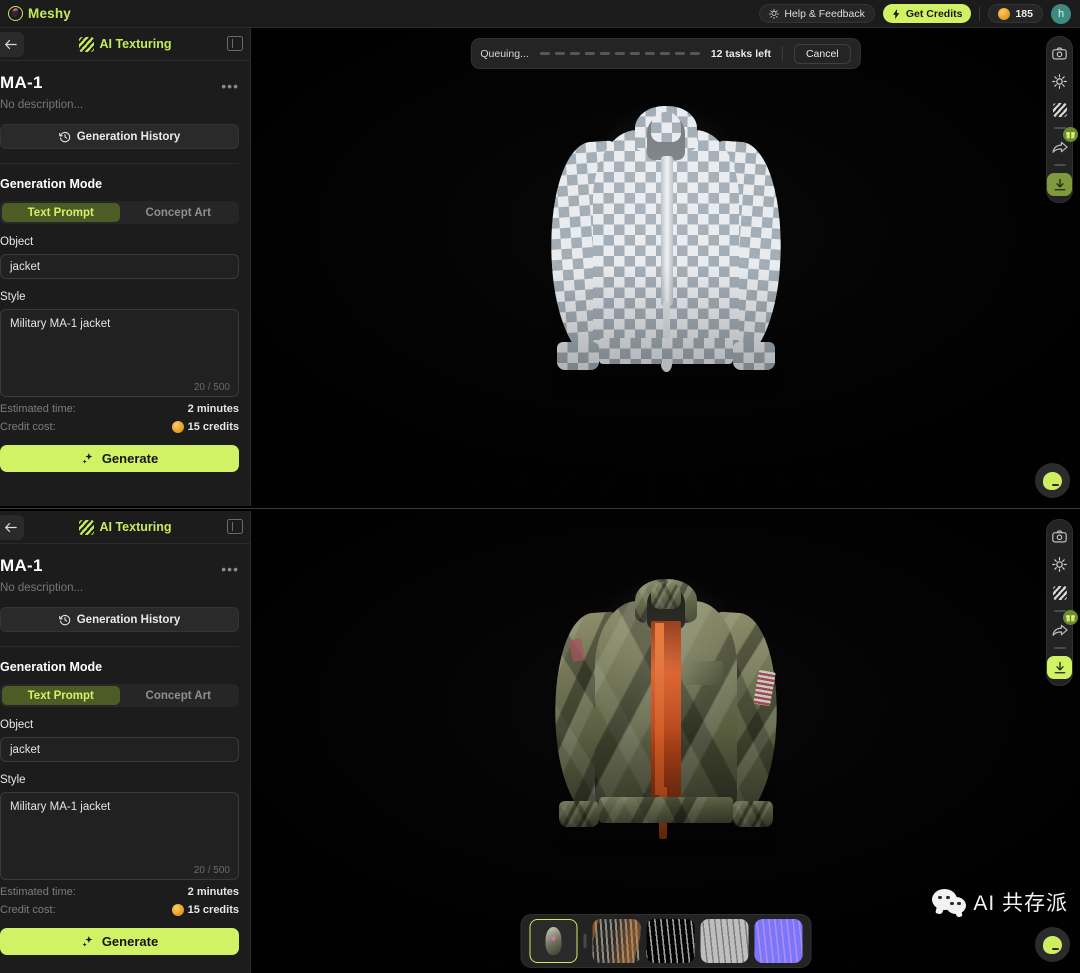  Describe the element at coordinates (619, 53) in the screenshot. I see `queue-progress-bar` at that location.